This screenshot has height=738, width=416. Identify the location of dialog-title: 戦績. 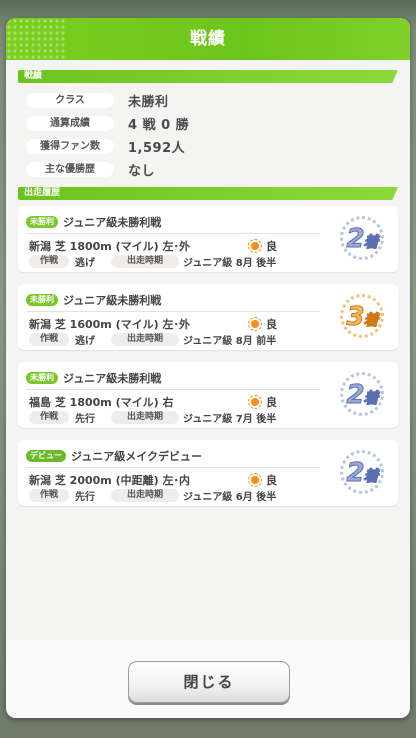
(208, 39).